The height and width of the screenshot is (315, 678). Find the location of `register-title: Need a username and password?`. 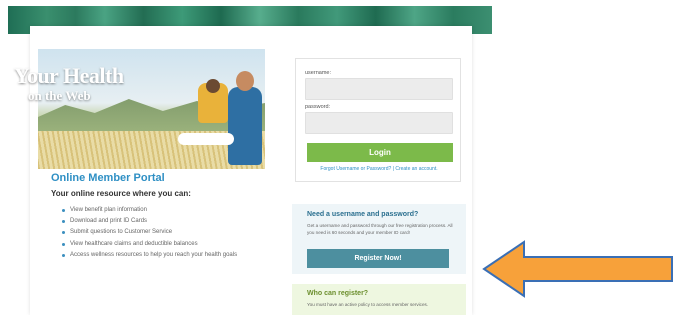

register-title: Need a username and password? is located at coordinates (363, 214).